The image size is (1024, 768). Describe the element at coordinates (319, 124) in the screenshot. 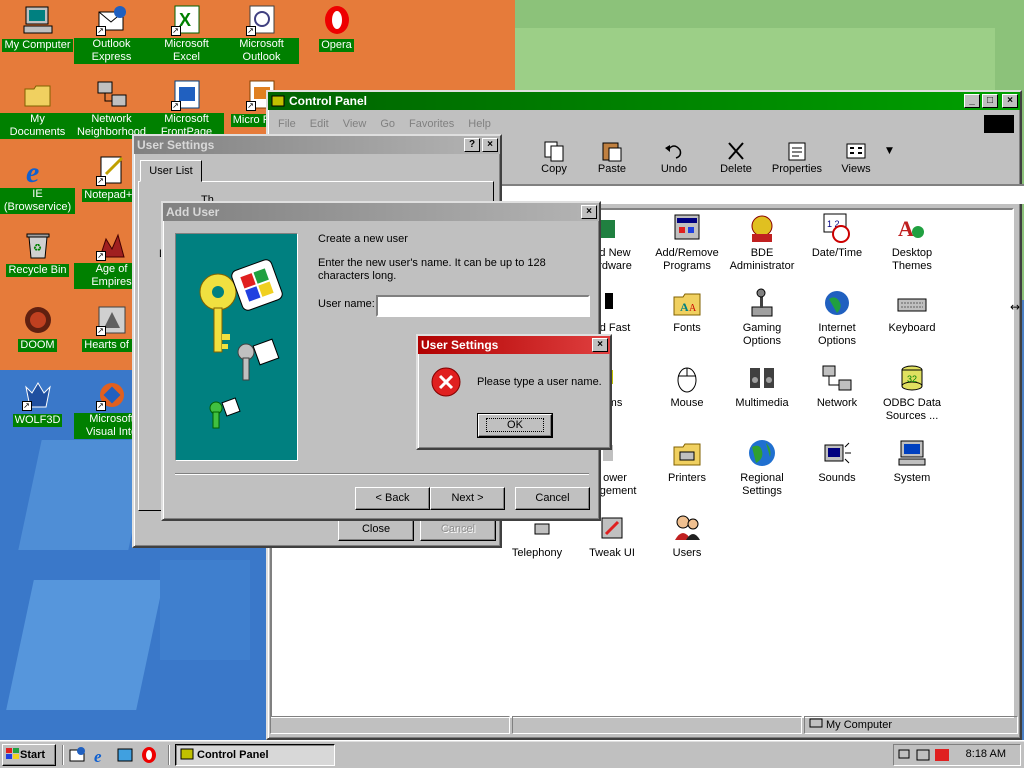

I see `menu-edit: Edit` at that location.